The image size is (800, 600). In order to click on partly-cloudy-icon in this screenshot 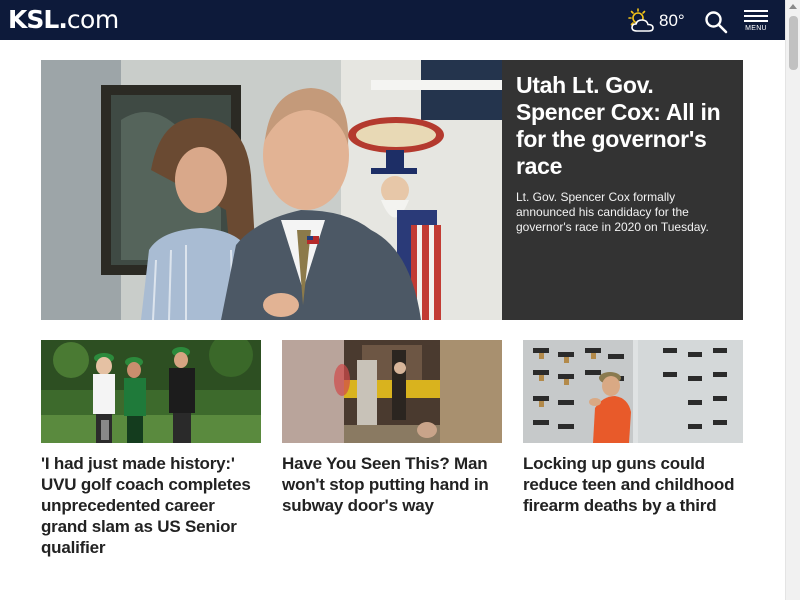, I will do `click(641, 20)`.